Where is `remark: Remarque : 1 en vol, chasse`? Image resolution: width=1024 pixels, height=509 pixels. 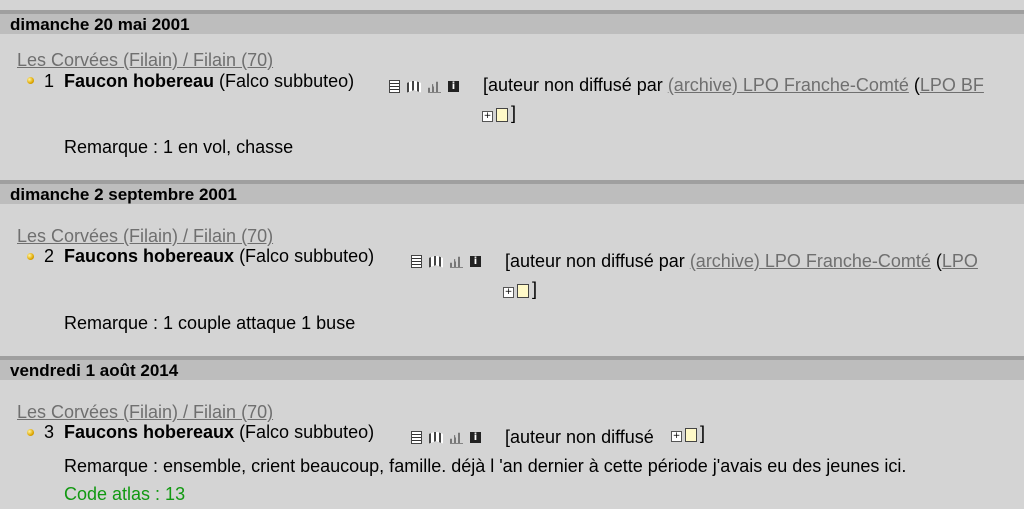 remark: Remarque : 1 en vol, chasse is located at coordinates (179, 147).